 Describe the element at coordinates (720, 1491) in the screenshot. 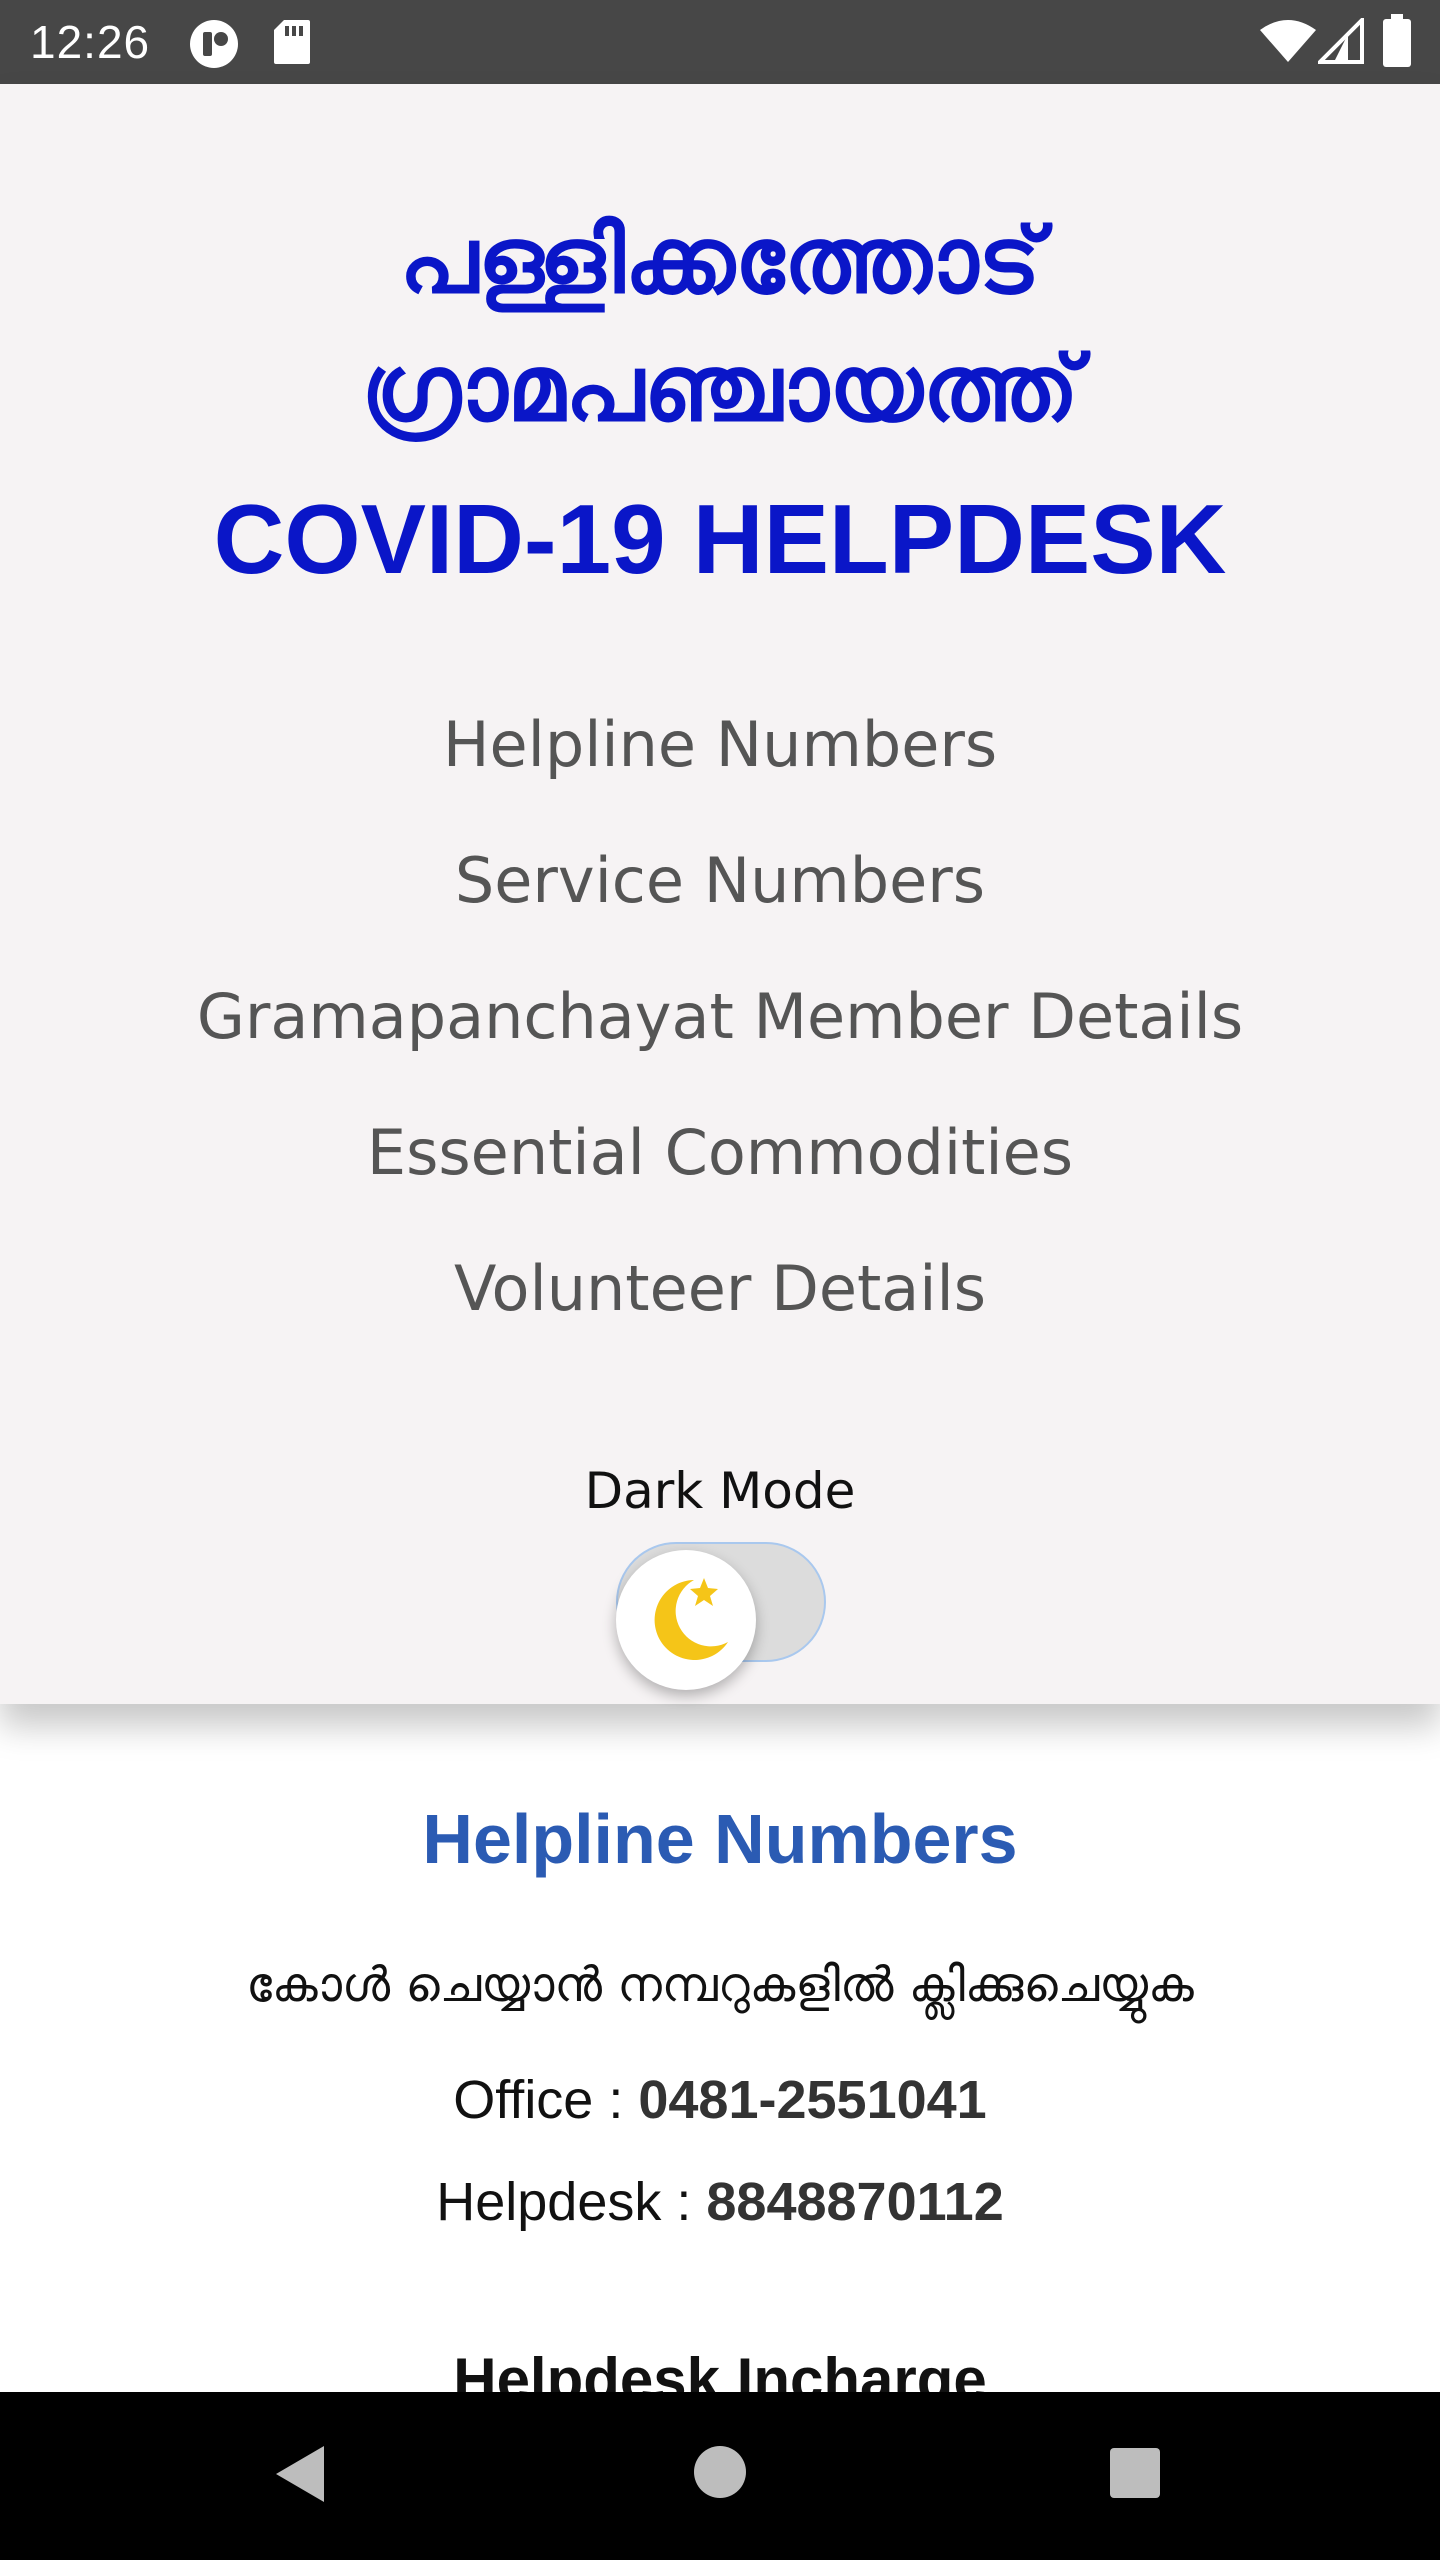

I see `dark-mode-label: Dark Mode` at that location.